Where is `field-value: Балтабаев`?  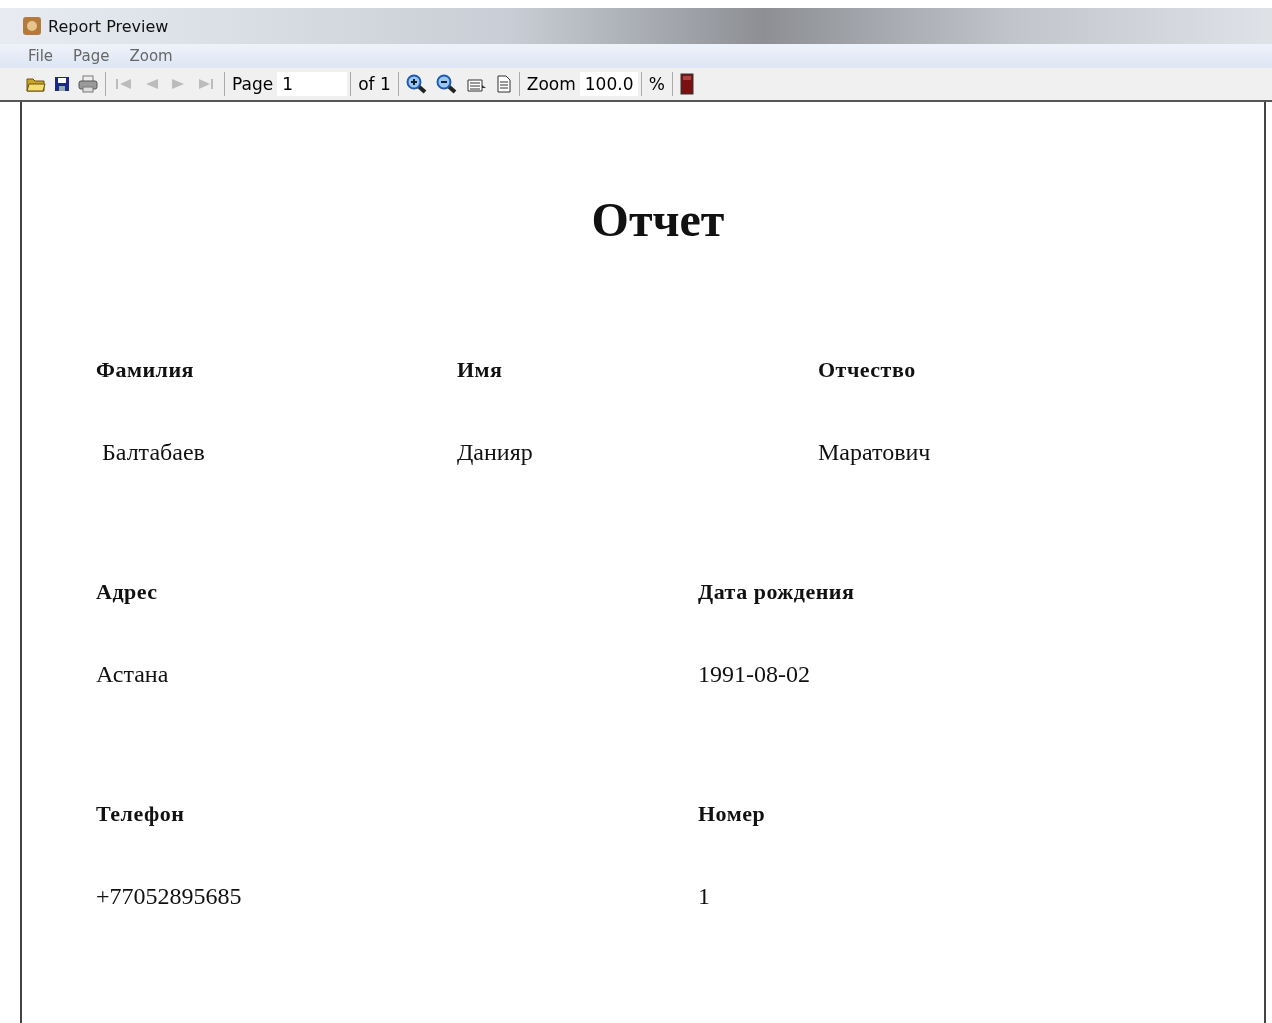
field-value: Балтабаев is located at coordinates (153, 452).